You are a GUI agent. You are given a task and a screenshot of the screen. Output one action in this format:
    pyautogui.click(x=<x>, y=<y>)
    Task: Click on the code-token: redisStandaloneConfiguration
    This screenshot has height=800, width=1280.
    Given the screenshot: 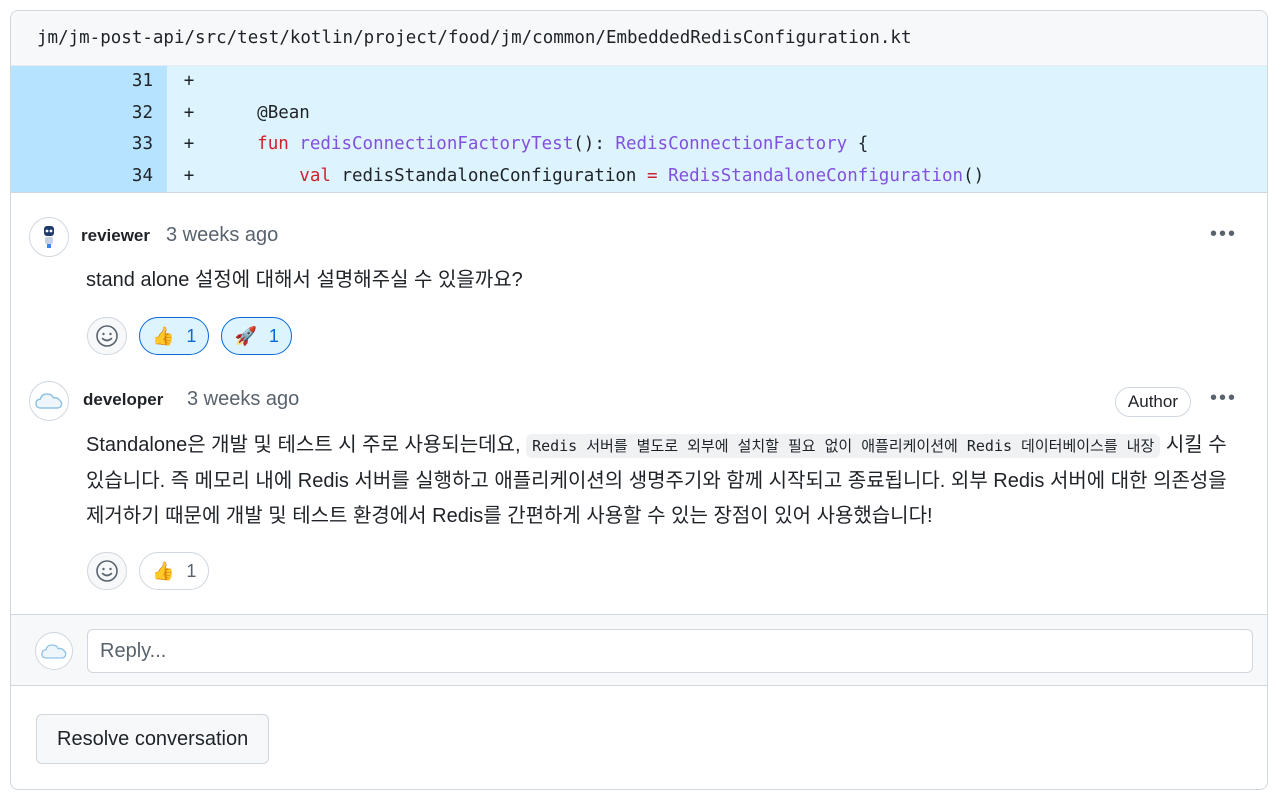 What is the action you would take?
    pyautogui.click(x=488, y=175)
    